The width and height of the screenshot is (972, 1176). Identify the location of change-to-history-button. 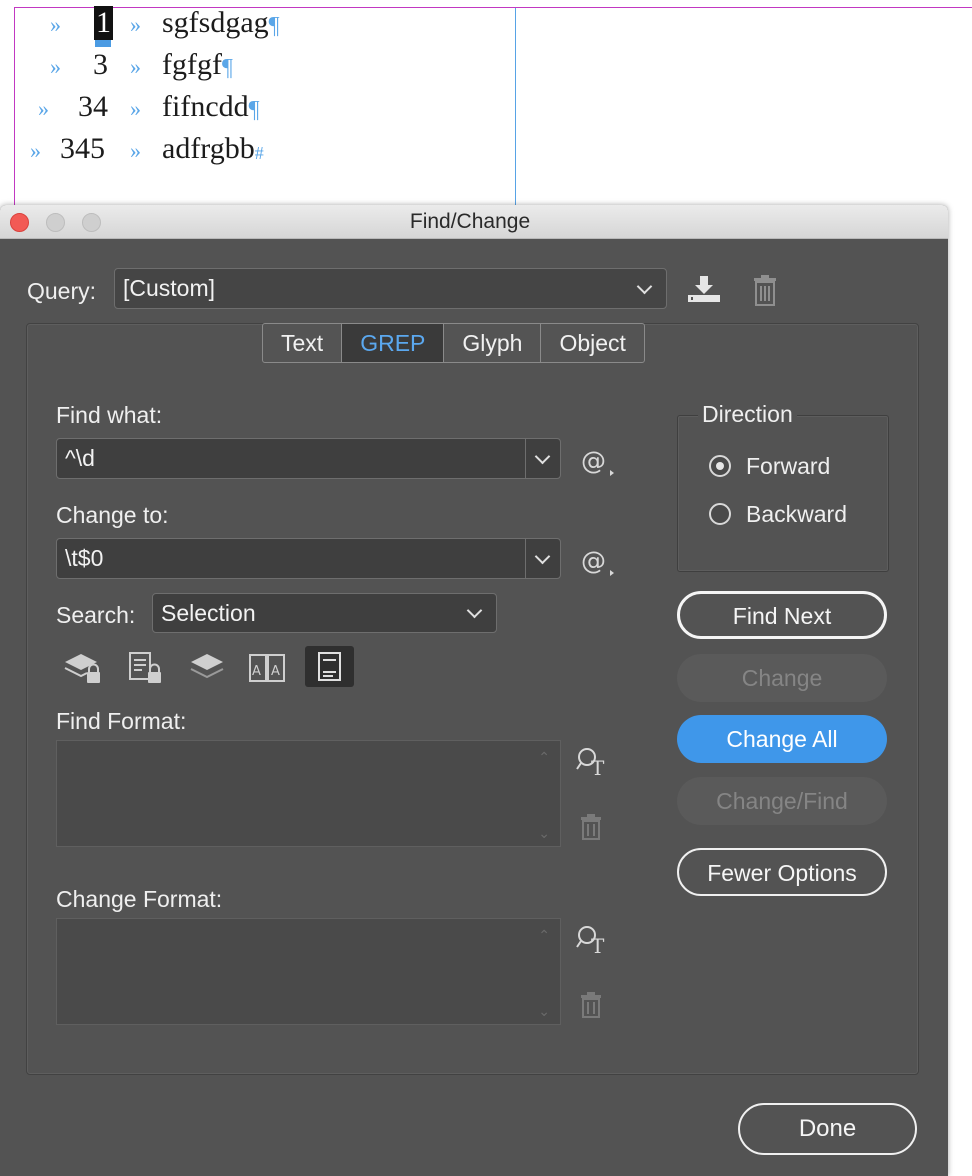
(542, 558).